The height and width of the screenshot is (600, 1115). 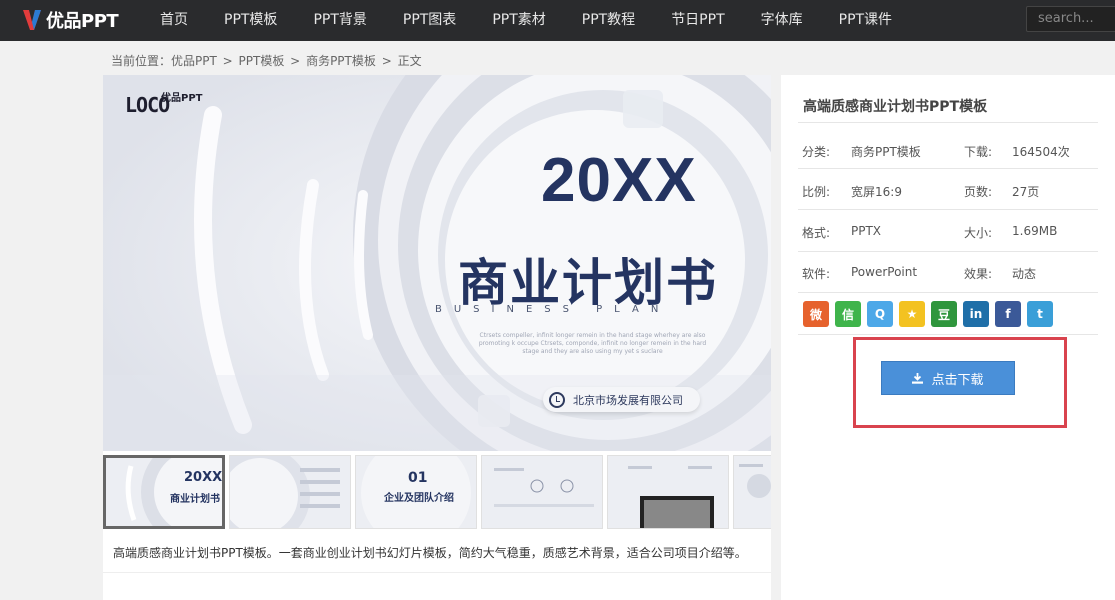 What do you see at coordinates (164, 492) in the screenshot?
I see `thumbnail-1: 20XX 商业计划书` at bounding box center [164, 492].